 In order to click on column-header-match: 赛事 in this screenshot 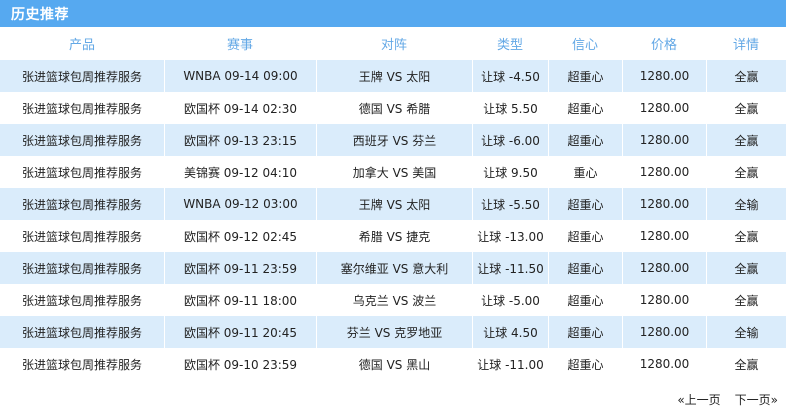, I will do `click(239, 45)`.